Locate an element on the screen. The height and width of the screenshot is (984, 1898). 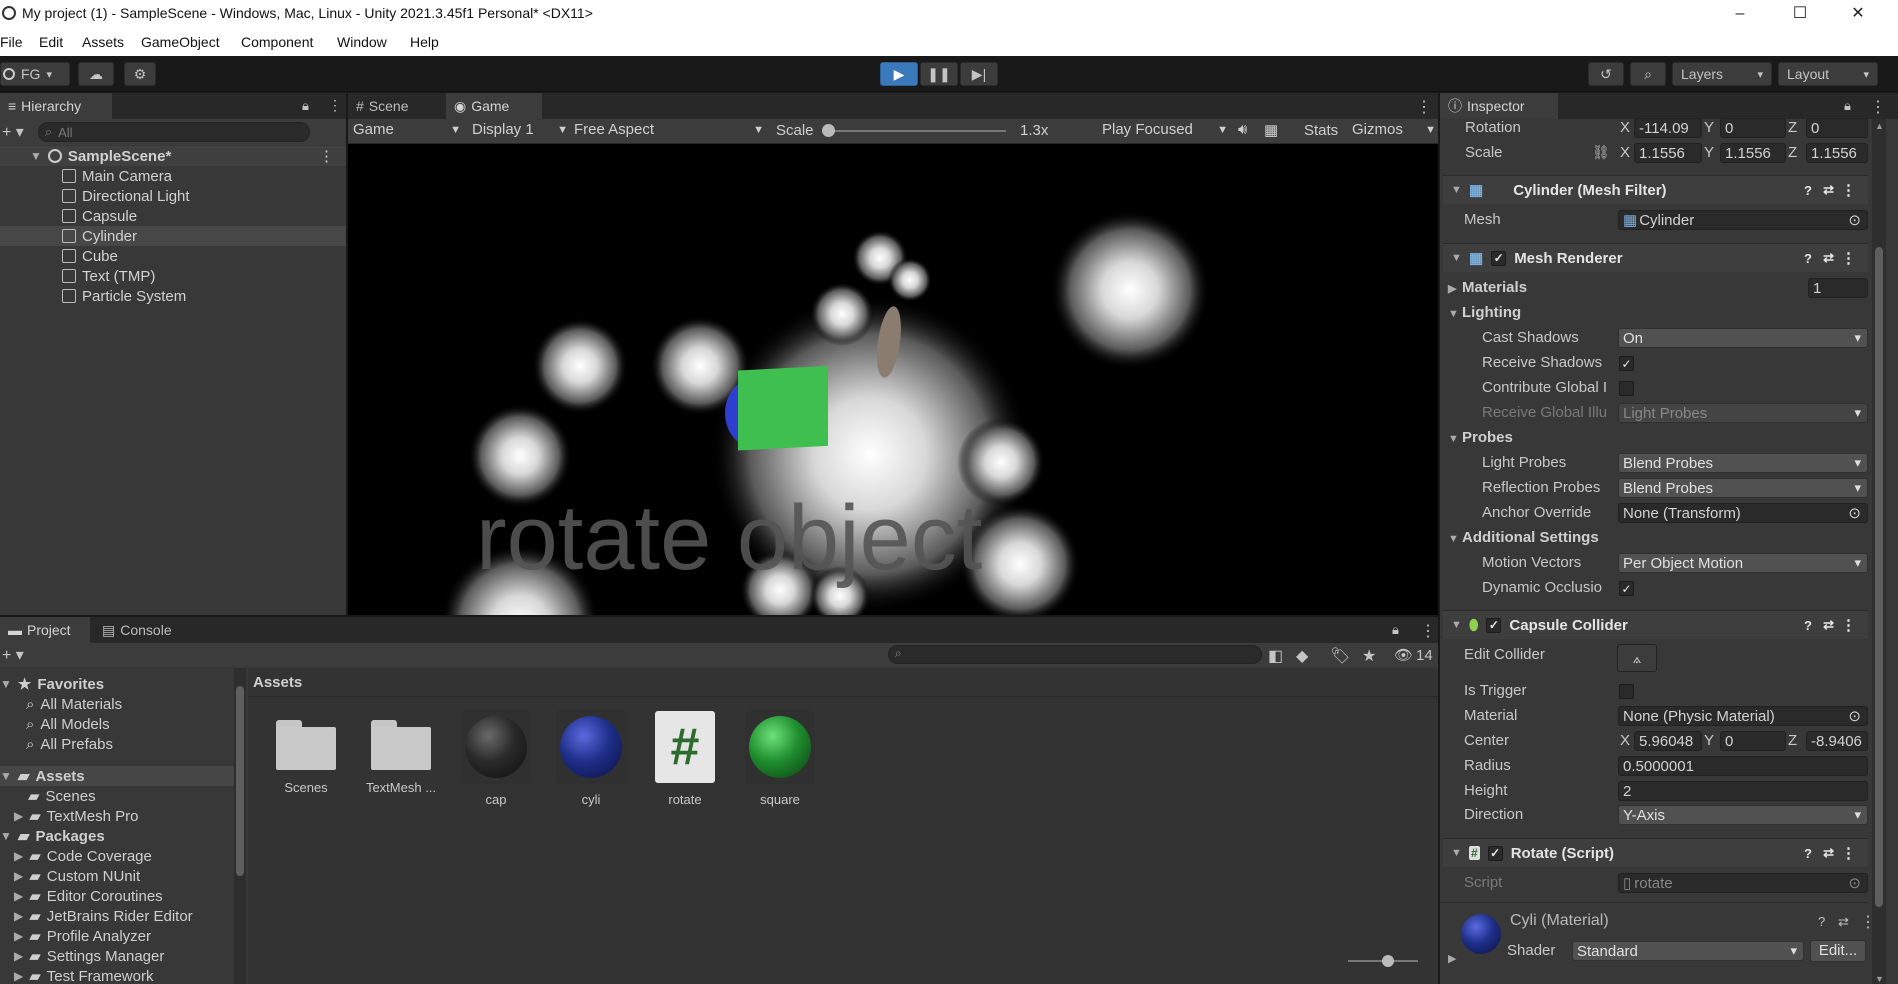
tab-console: ▤ Console is located at coordinates (144, 630).